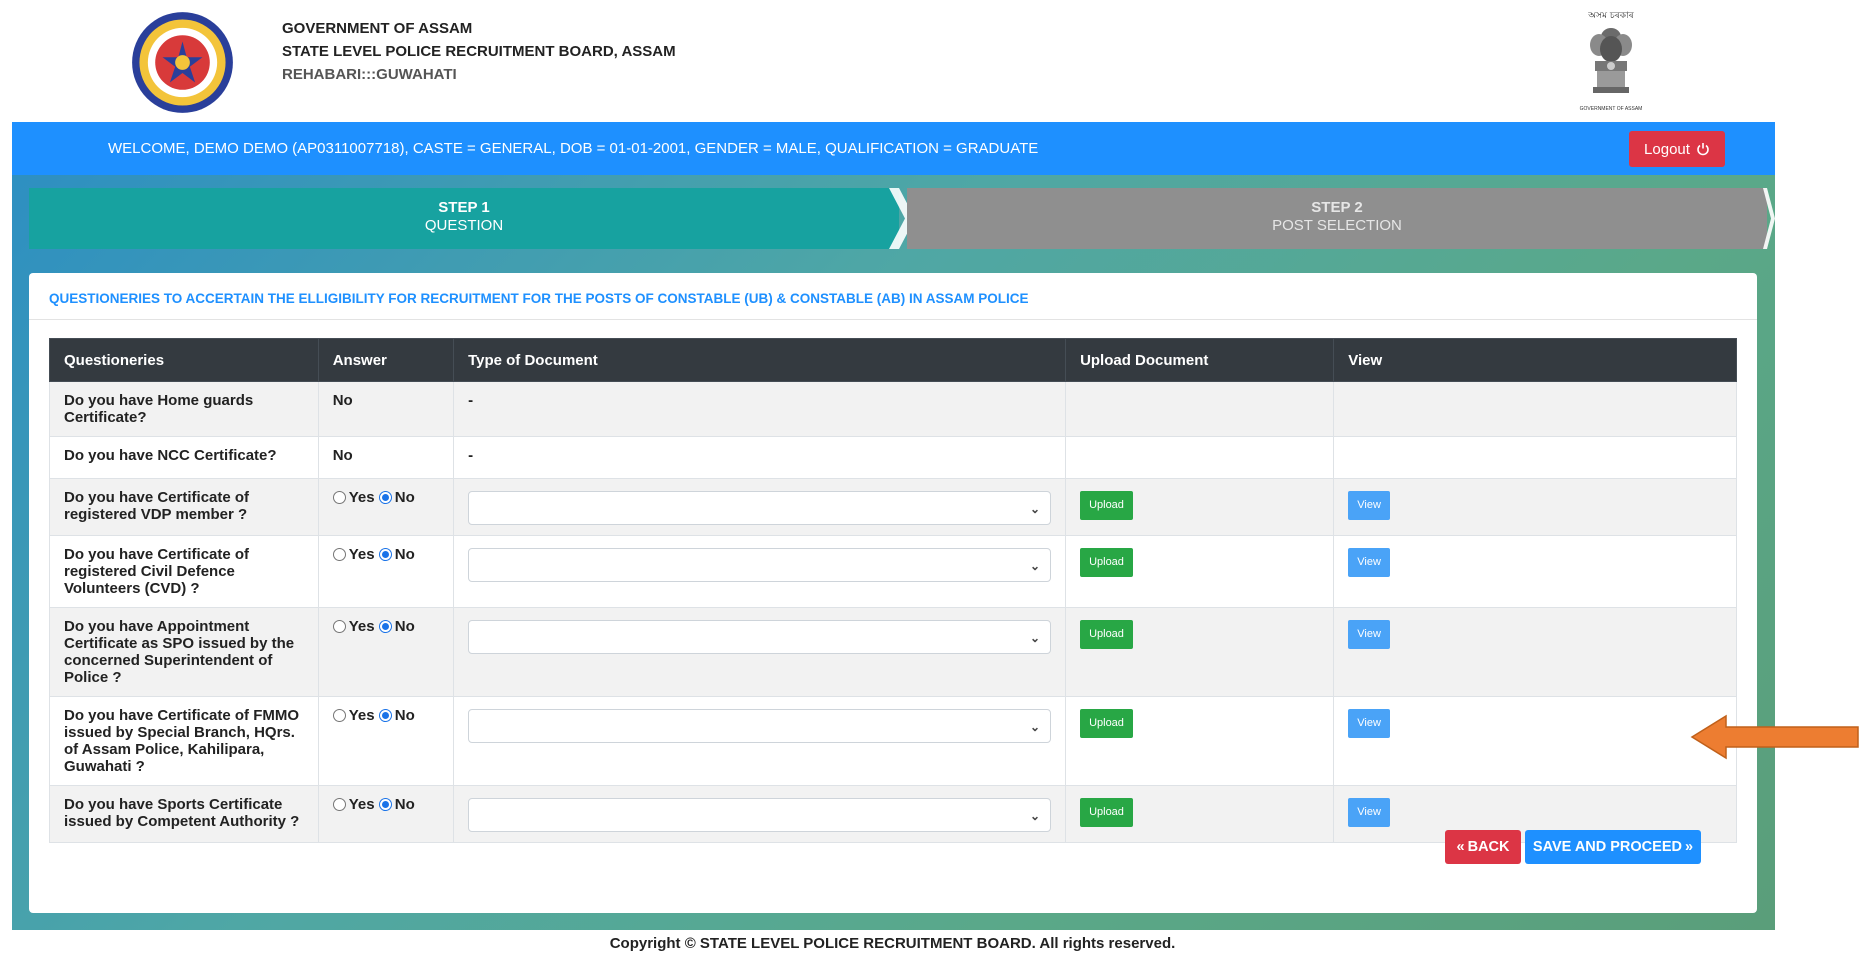 Image resolution: width=1865 pixels, height=956 pixels. What do you see at coordinates (1488, 847) in the screenshot?
I see `back-label: BACK` at bounding box center [1488, 847].